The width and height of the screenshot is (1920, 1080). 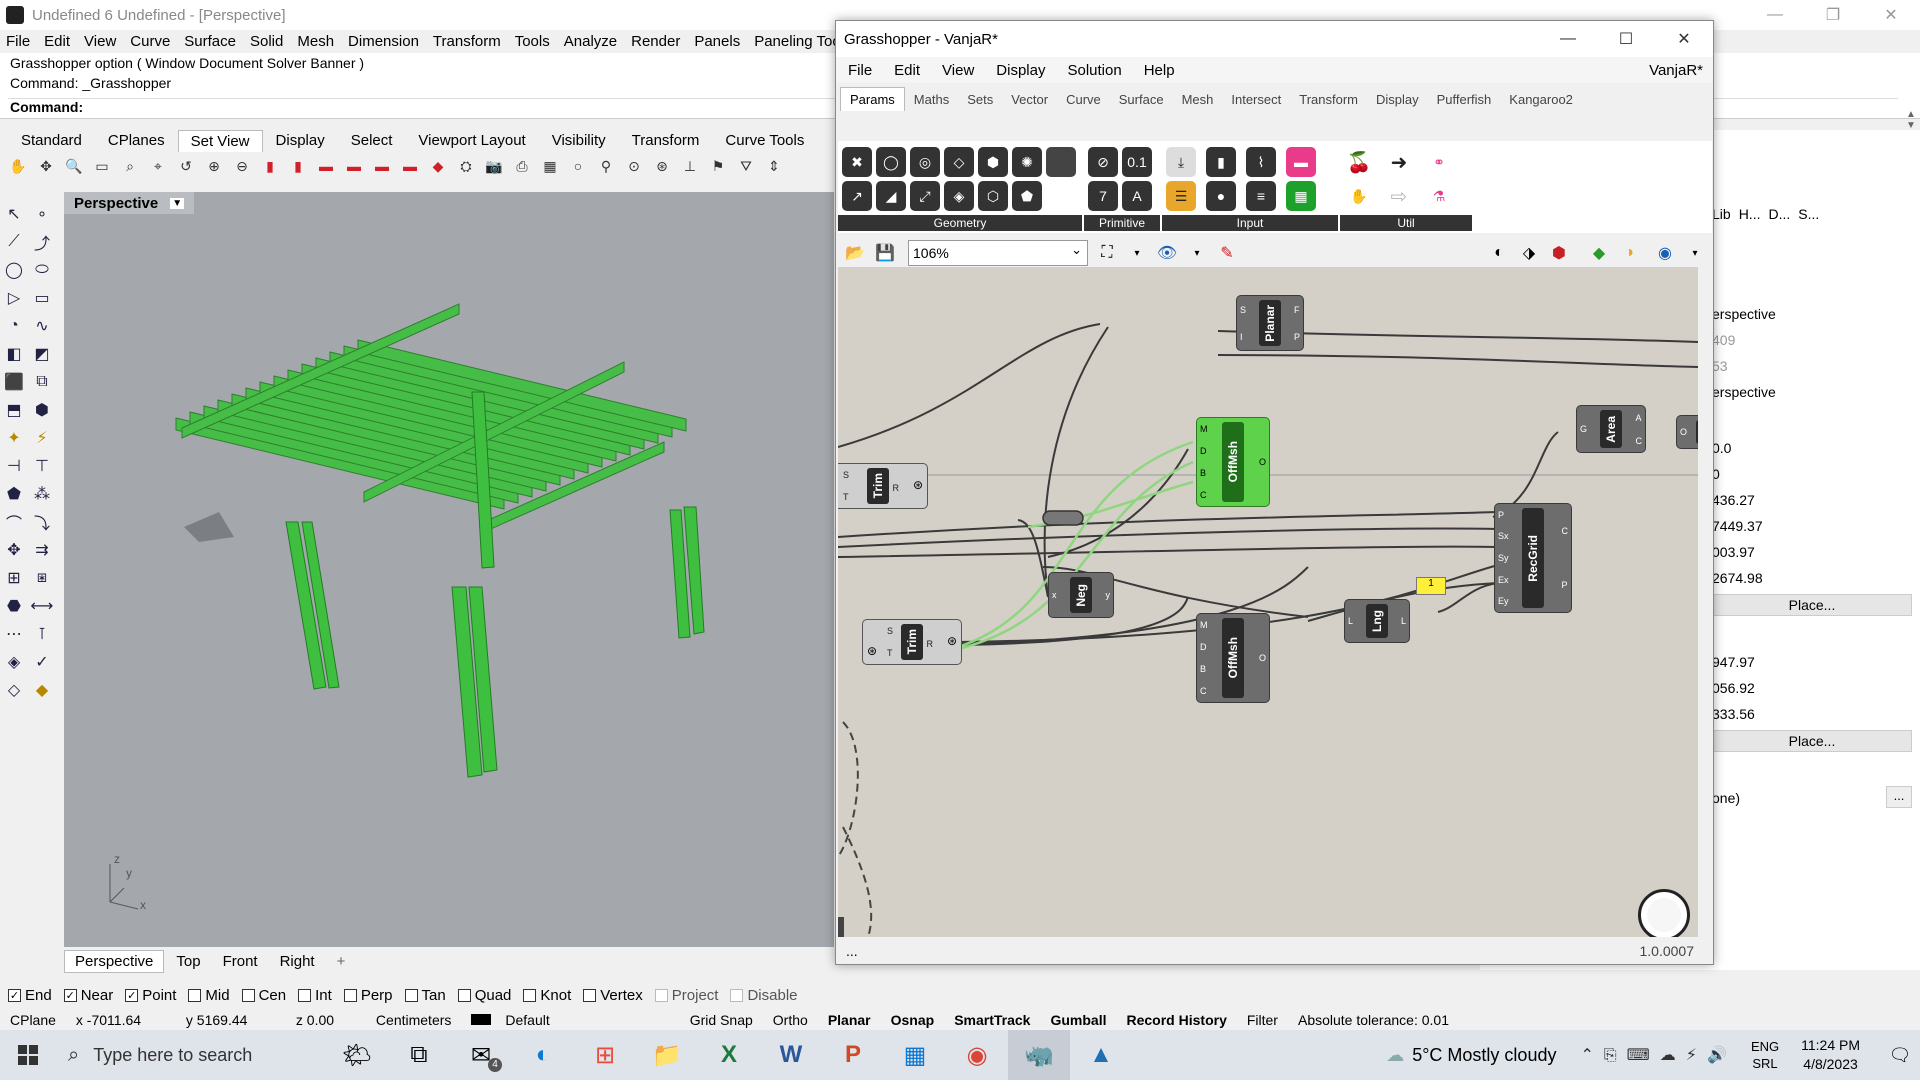 What do you see at coordinates (857, 162) in the screenshot?
I see `param-point-icon: ✖` at bounding box center [857, 162].